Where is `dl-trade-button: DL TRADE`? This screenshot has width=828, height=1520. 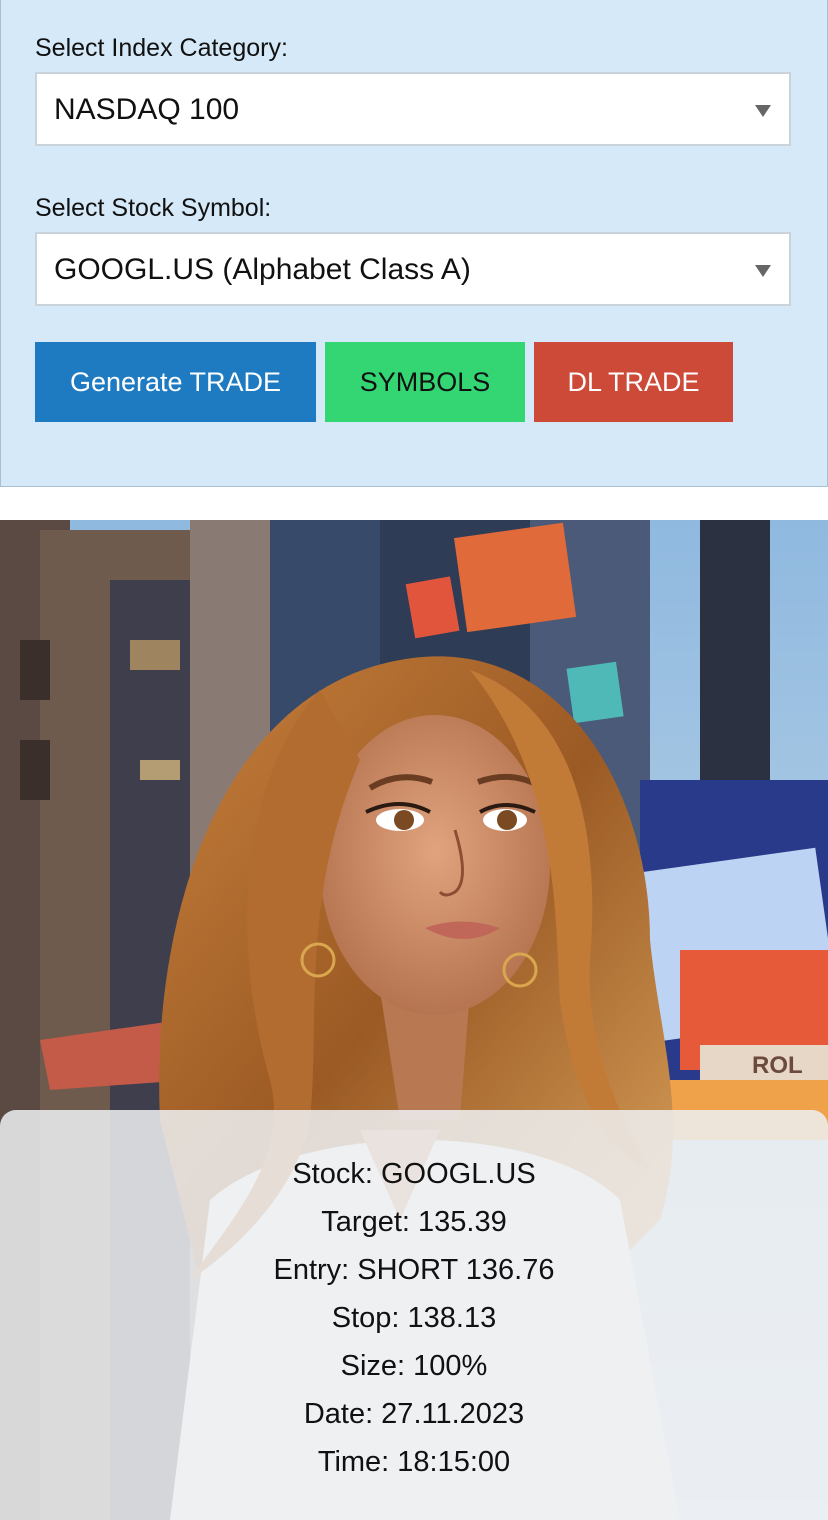
dl-trade-button: DL TRADE is located at coordinates (633, 382).